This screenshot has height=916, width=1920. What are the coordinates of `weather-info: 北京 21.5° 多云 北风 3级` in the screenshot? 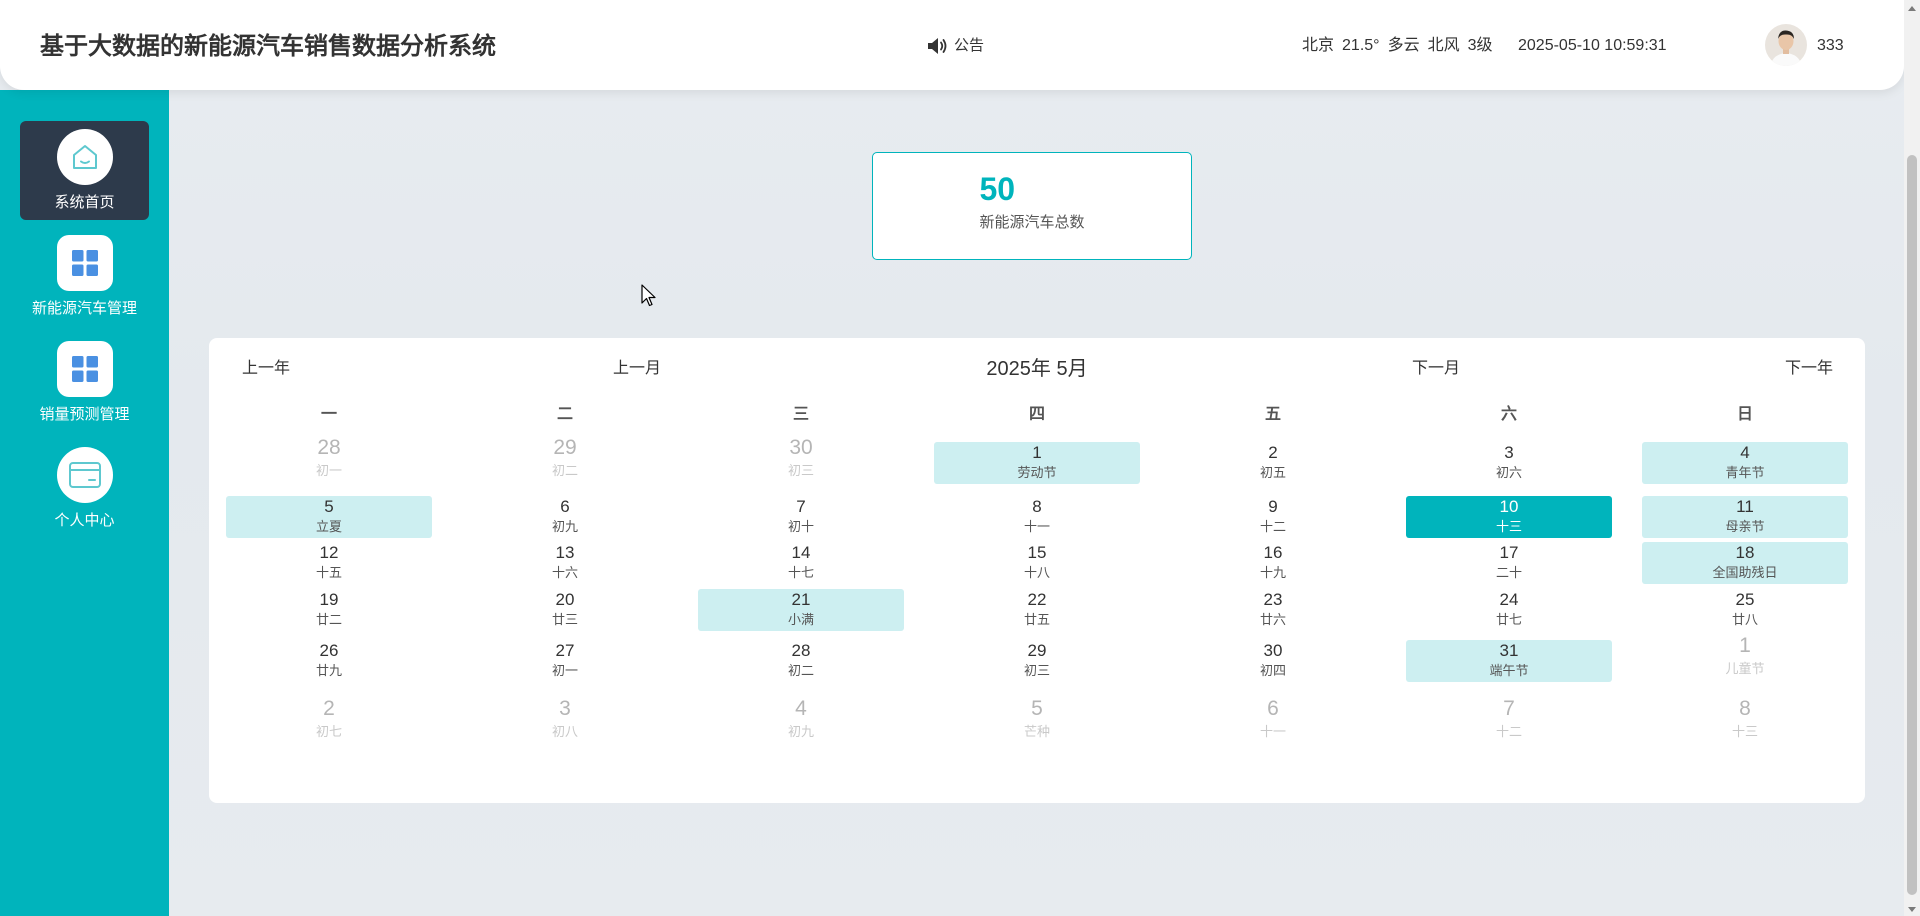 It's located at (1401, 46).